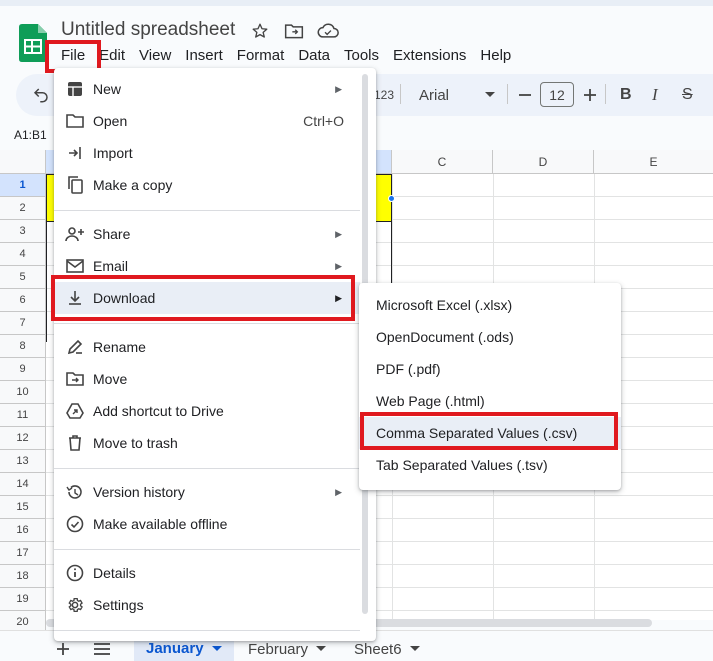 This screenshot has height=661, width=713. I want to click on download-tsv: Tab Separated Values (.tsv), so click(490, 465).